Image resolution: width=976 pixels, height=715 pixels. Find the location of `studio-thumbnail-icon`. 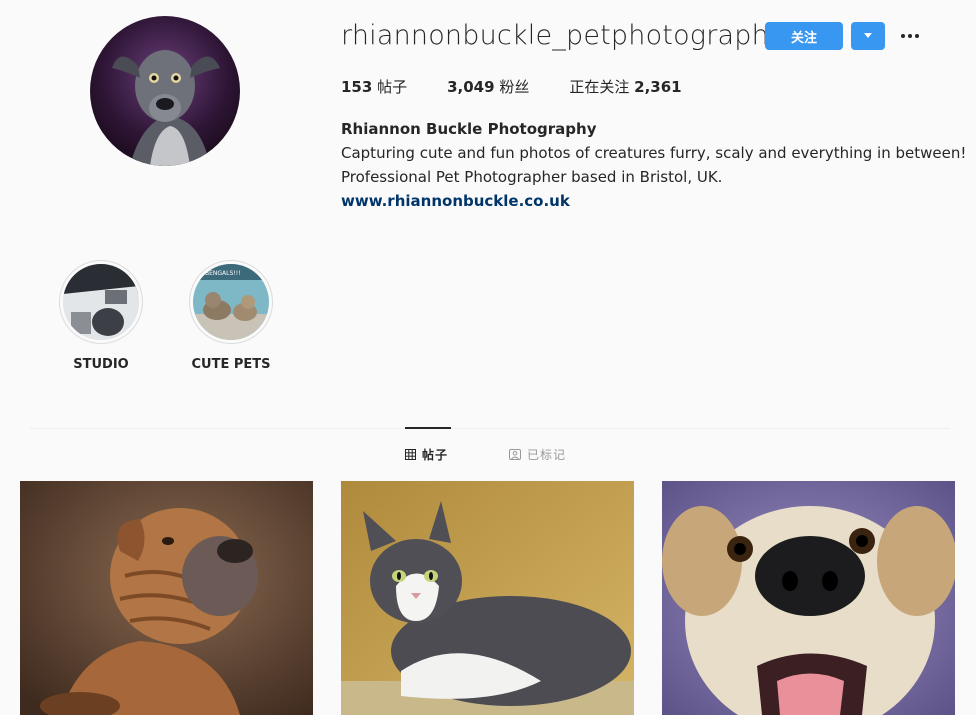

studio-thumbnail-icon is located at coordinates (101, 302).